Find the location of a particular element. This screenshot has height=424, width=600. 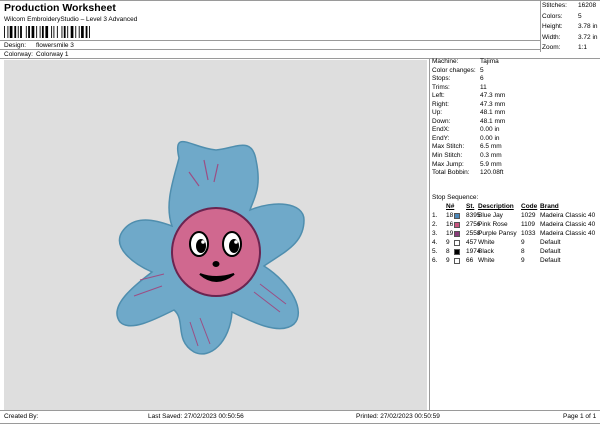

worksheet-title: Production Worksheet is located at coordinates (60, 8).